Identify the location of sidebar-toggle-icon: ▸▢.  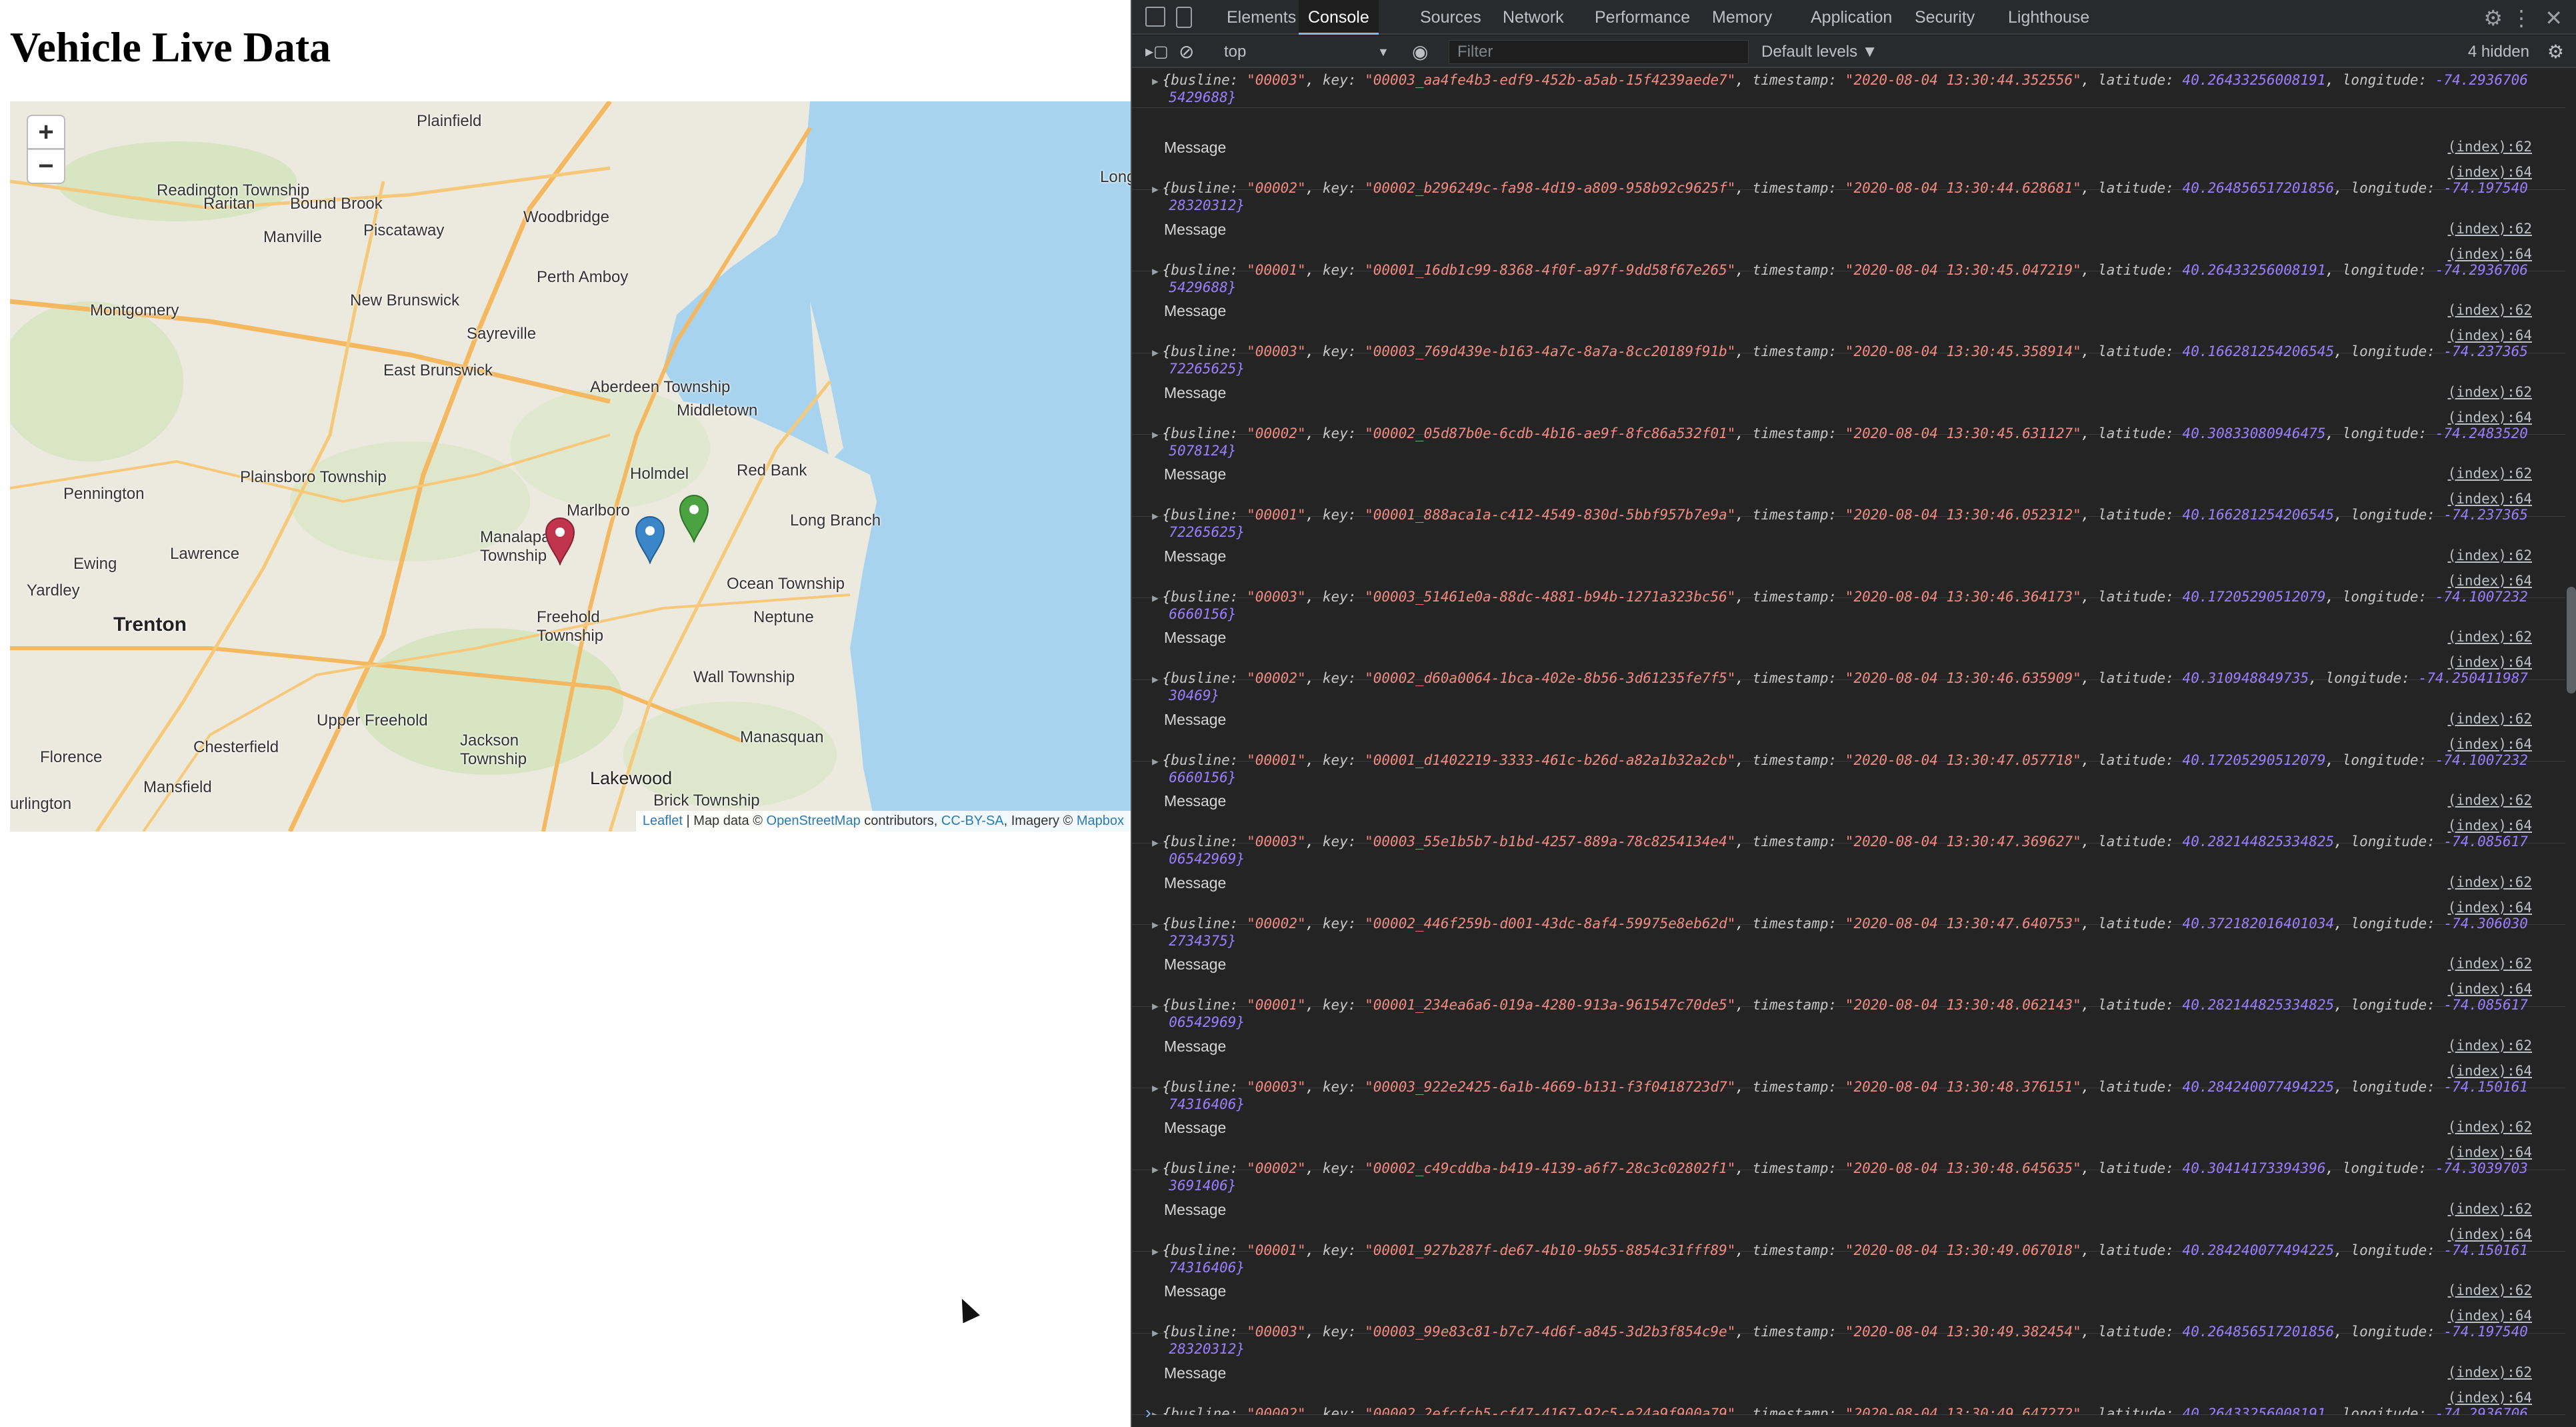
(1157, 52).